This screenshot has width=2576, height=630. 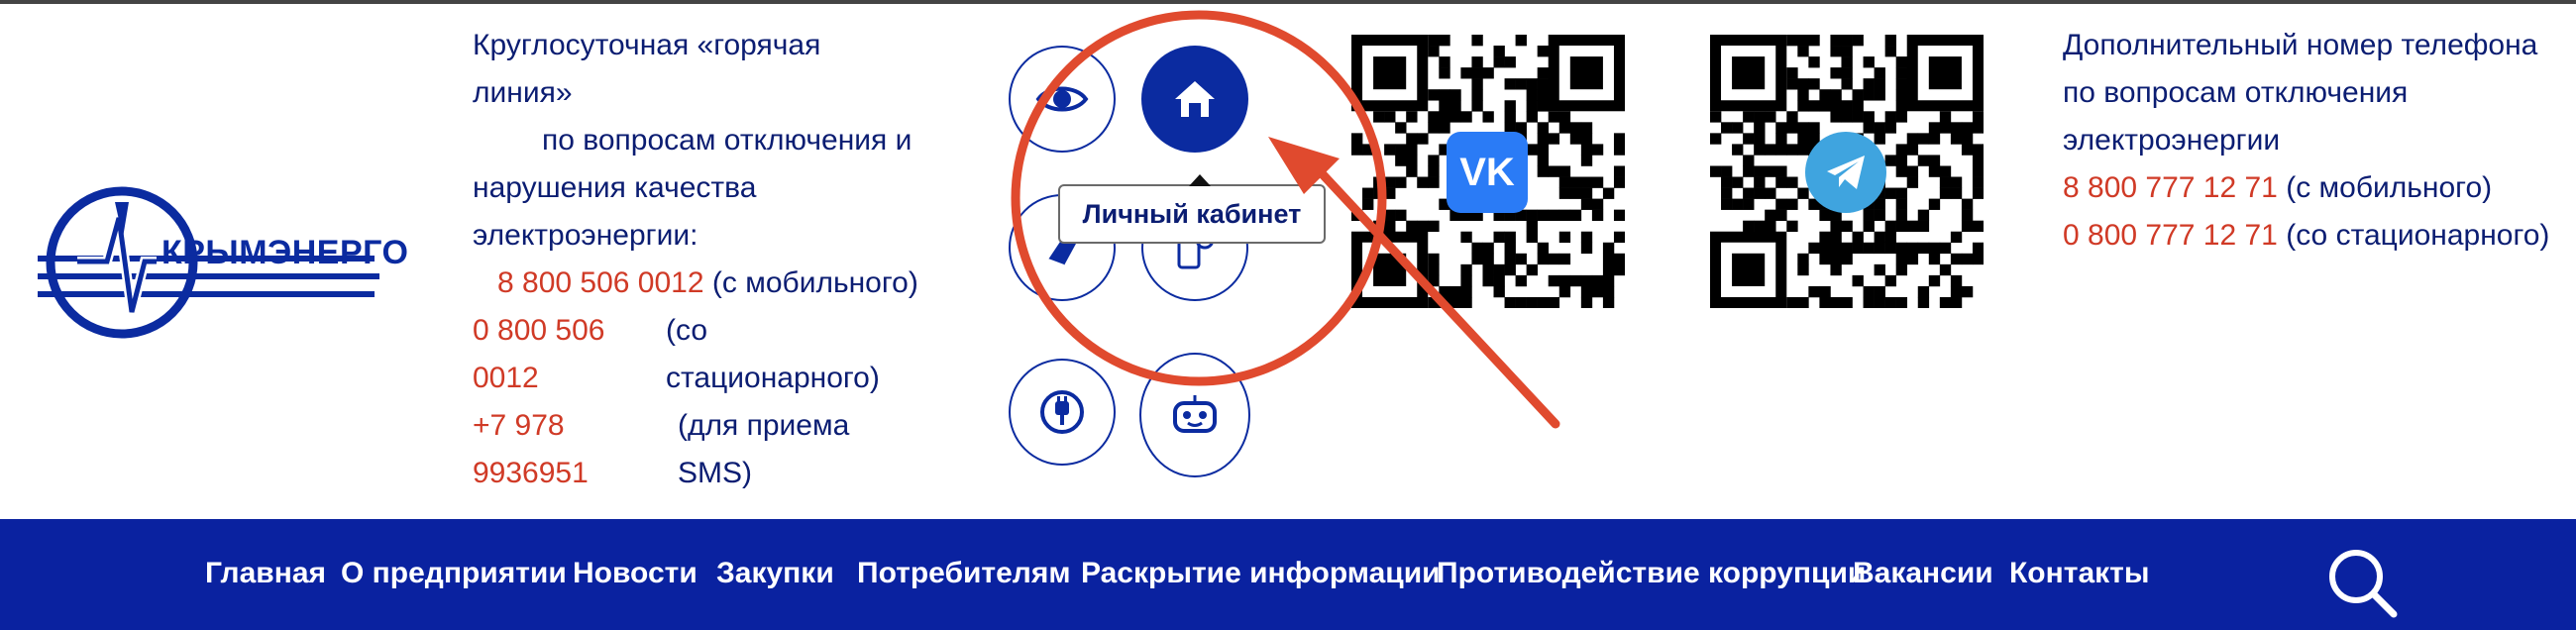 What do you see at coordinates (2079, 573) in the screenshot?
I see `nav-item-contacts: Контакты` at bounding box center [2079, 573].